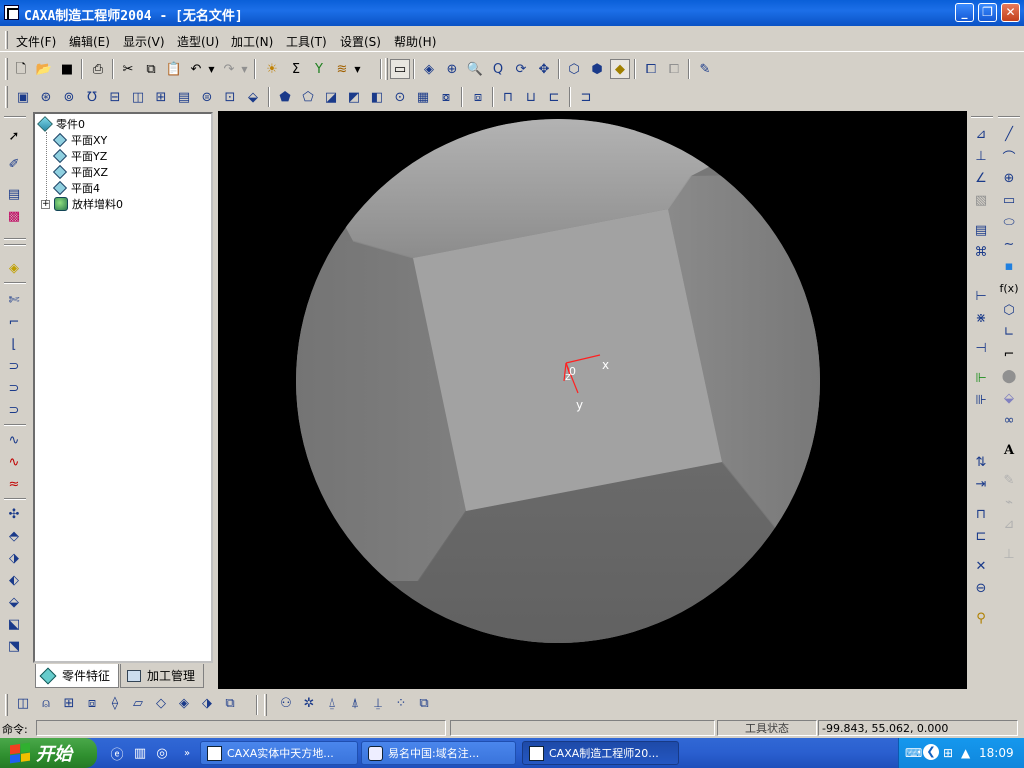 This screenshot has height=768, width=1024. What do you see at coordinates (981, 588) in the screenshot?
I see `surface-section-icon: ⊖` at bounding box center [981, 588].